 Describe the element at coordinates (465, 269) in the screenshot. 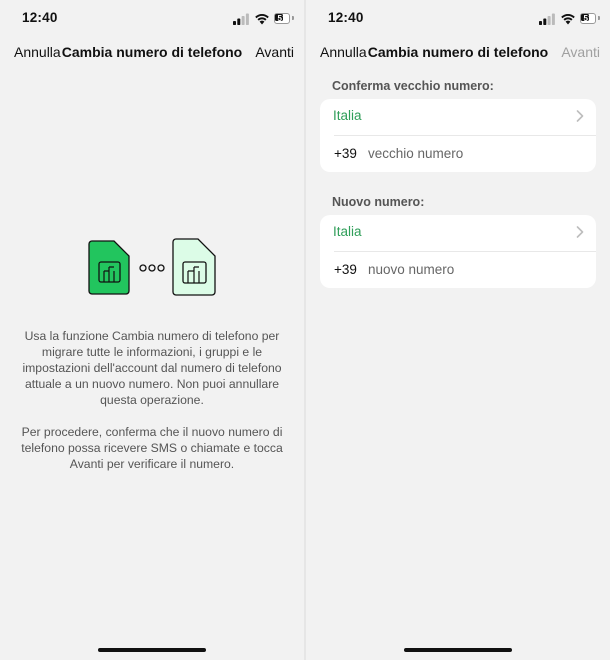

I see `new-number-field: +39 nuovo numero` at that location.